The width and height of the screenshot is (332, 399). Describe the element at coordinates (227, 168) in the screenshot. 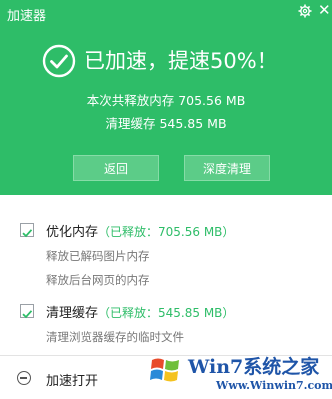

I see `deep-clean-button: 深度清理` at that location.